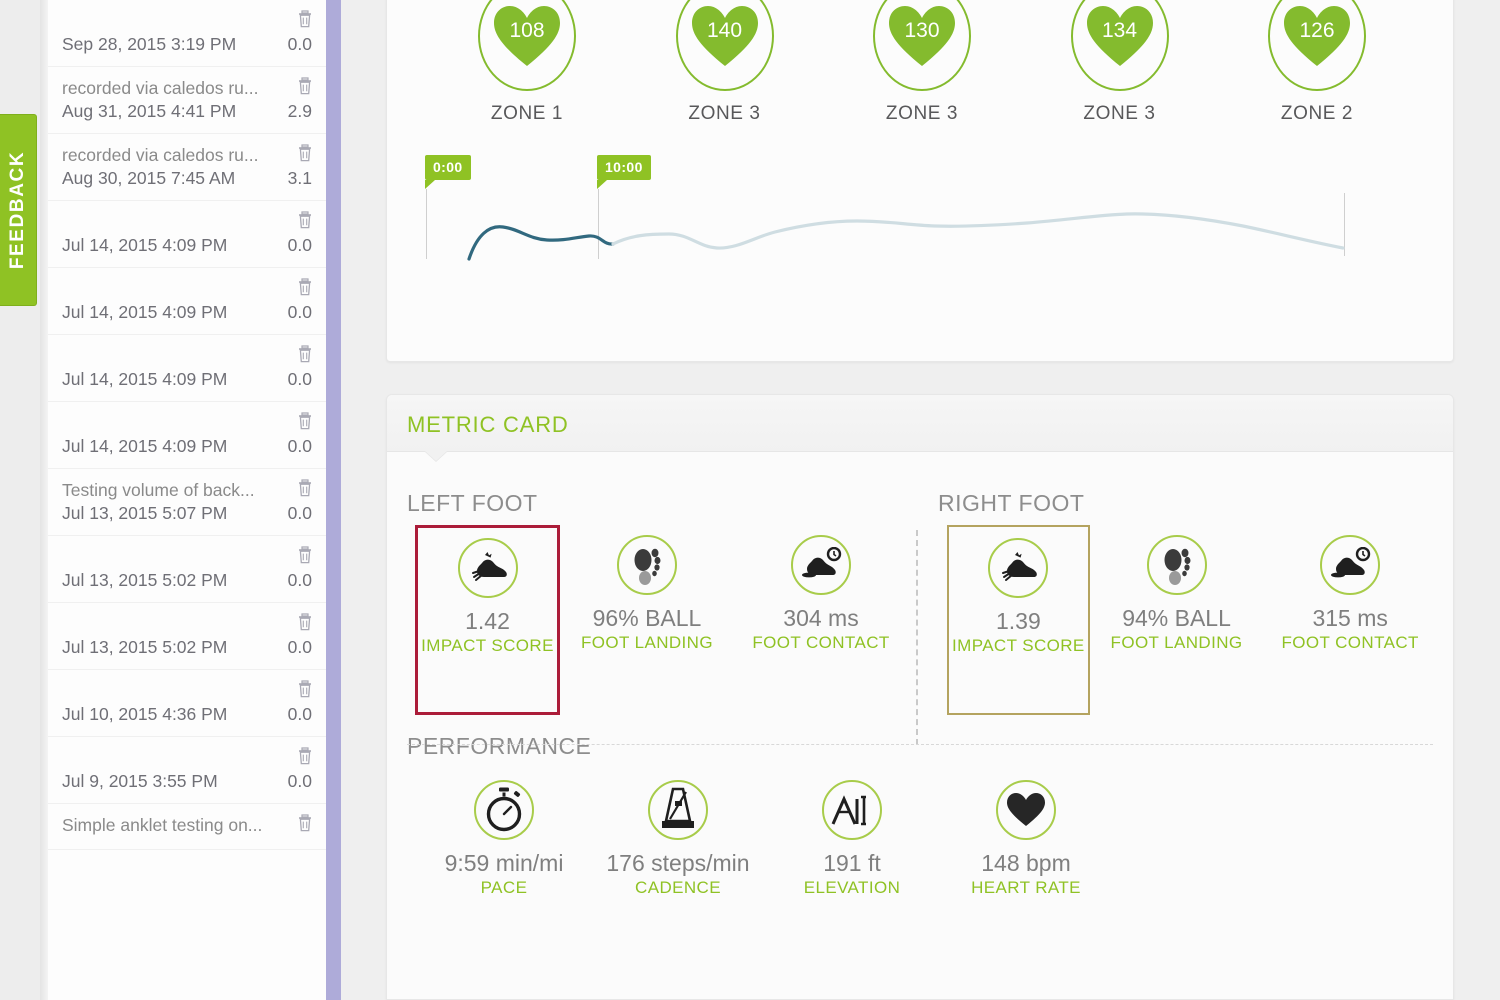  I want to click on metric-card-title: METRIC CARD, so click(488, 424).